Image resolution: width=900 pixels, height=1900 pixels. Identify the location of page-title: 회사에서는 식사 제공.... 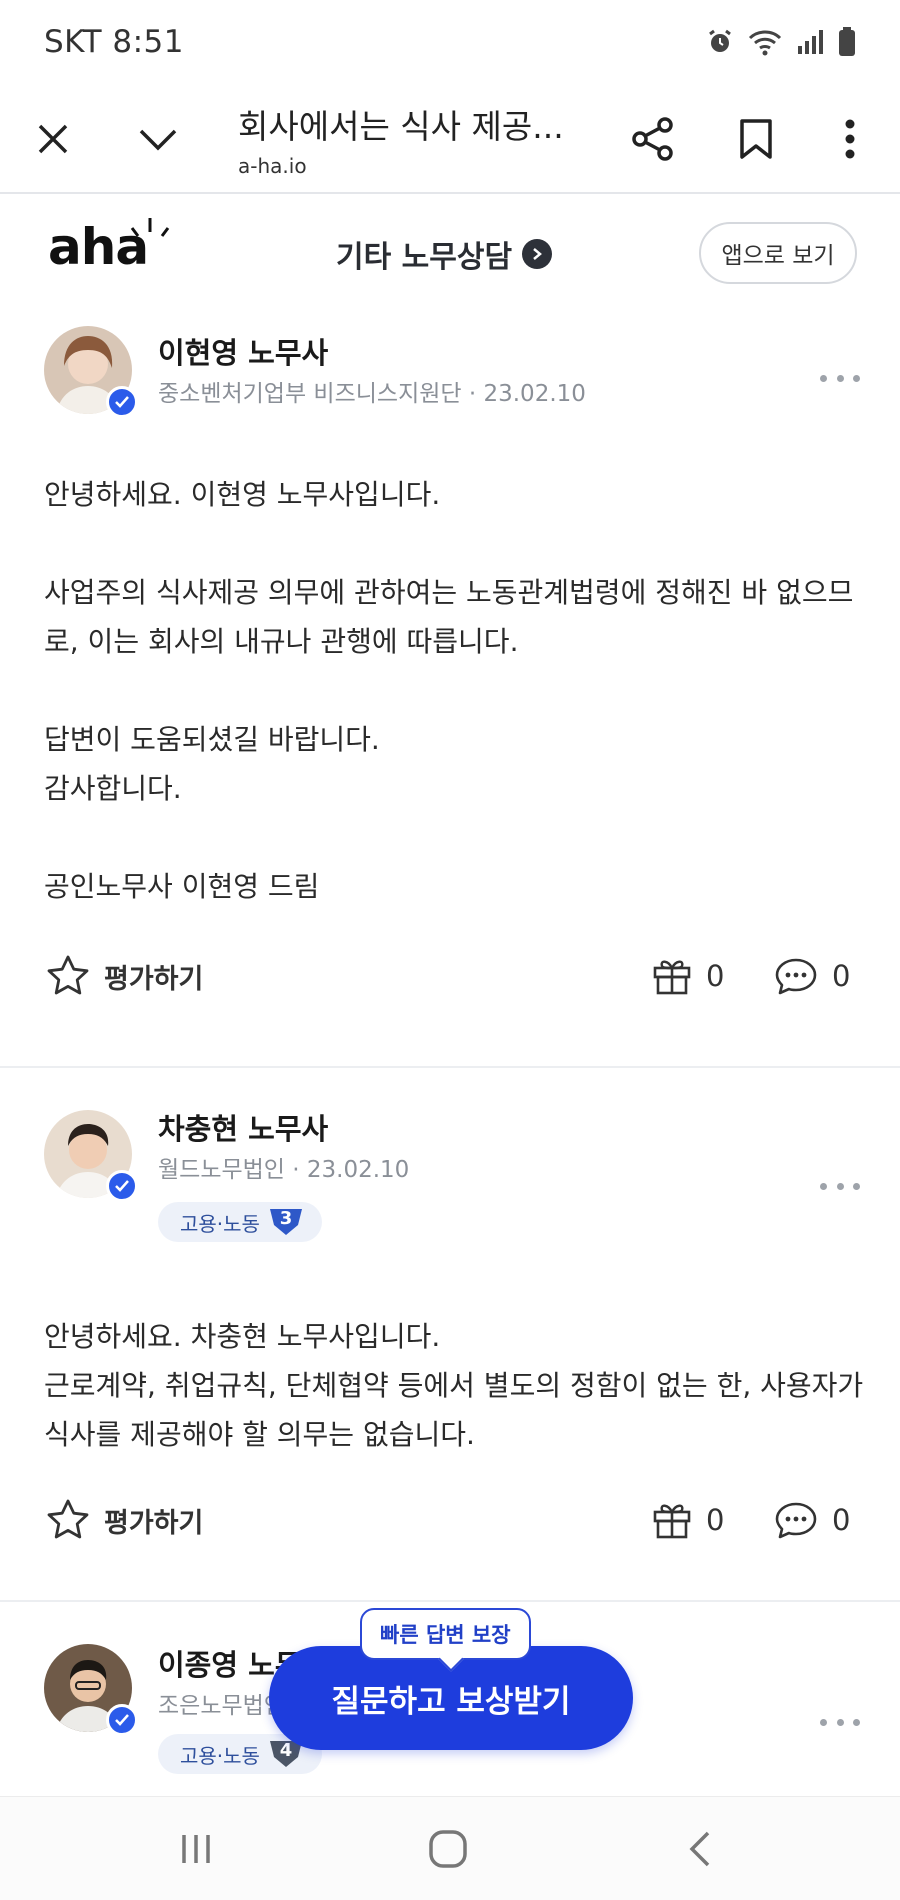
(401, 126).